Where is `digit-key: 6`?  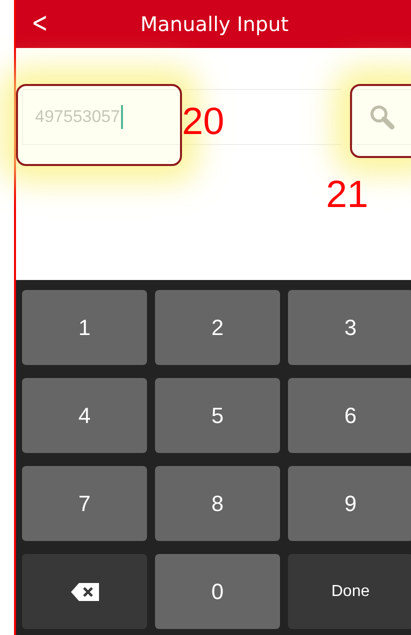 digit-key: 6 is located at coordinates (349, 415).